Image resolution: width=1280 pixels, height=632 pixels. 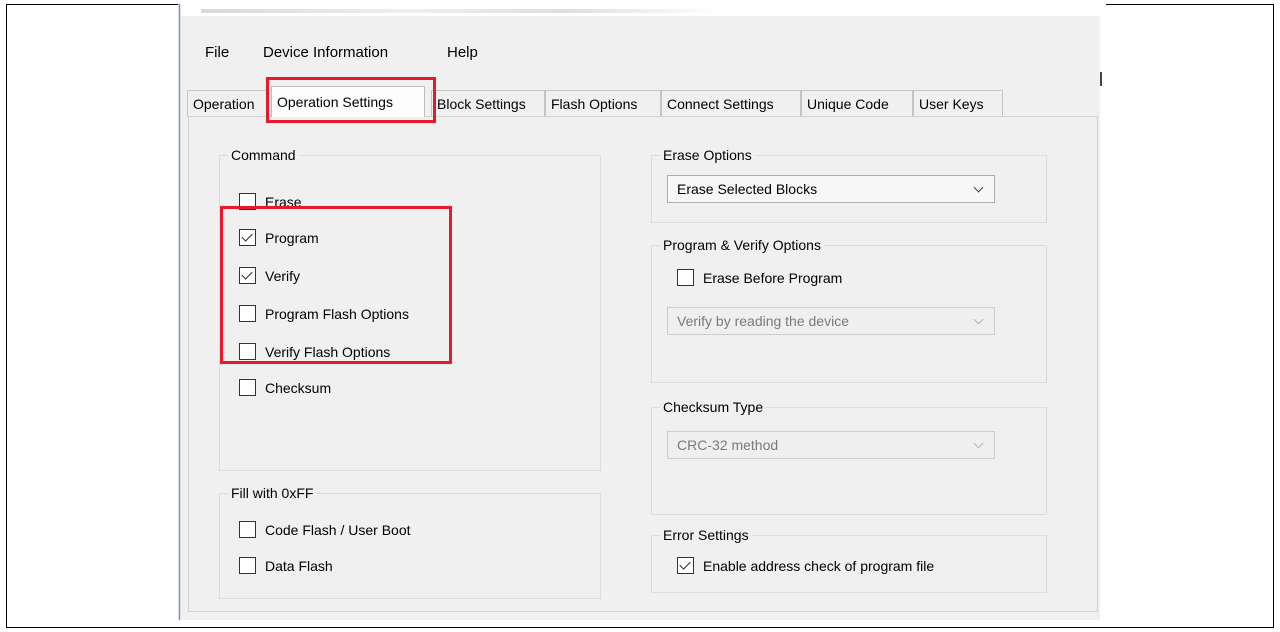 I want to click on menu-bar: File Device Information Help, so click(x=640, y=44).